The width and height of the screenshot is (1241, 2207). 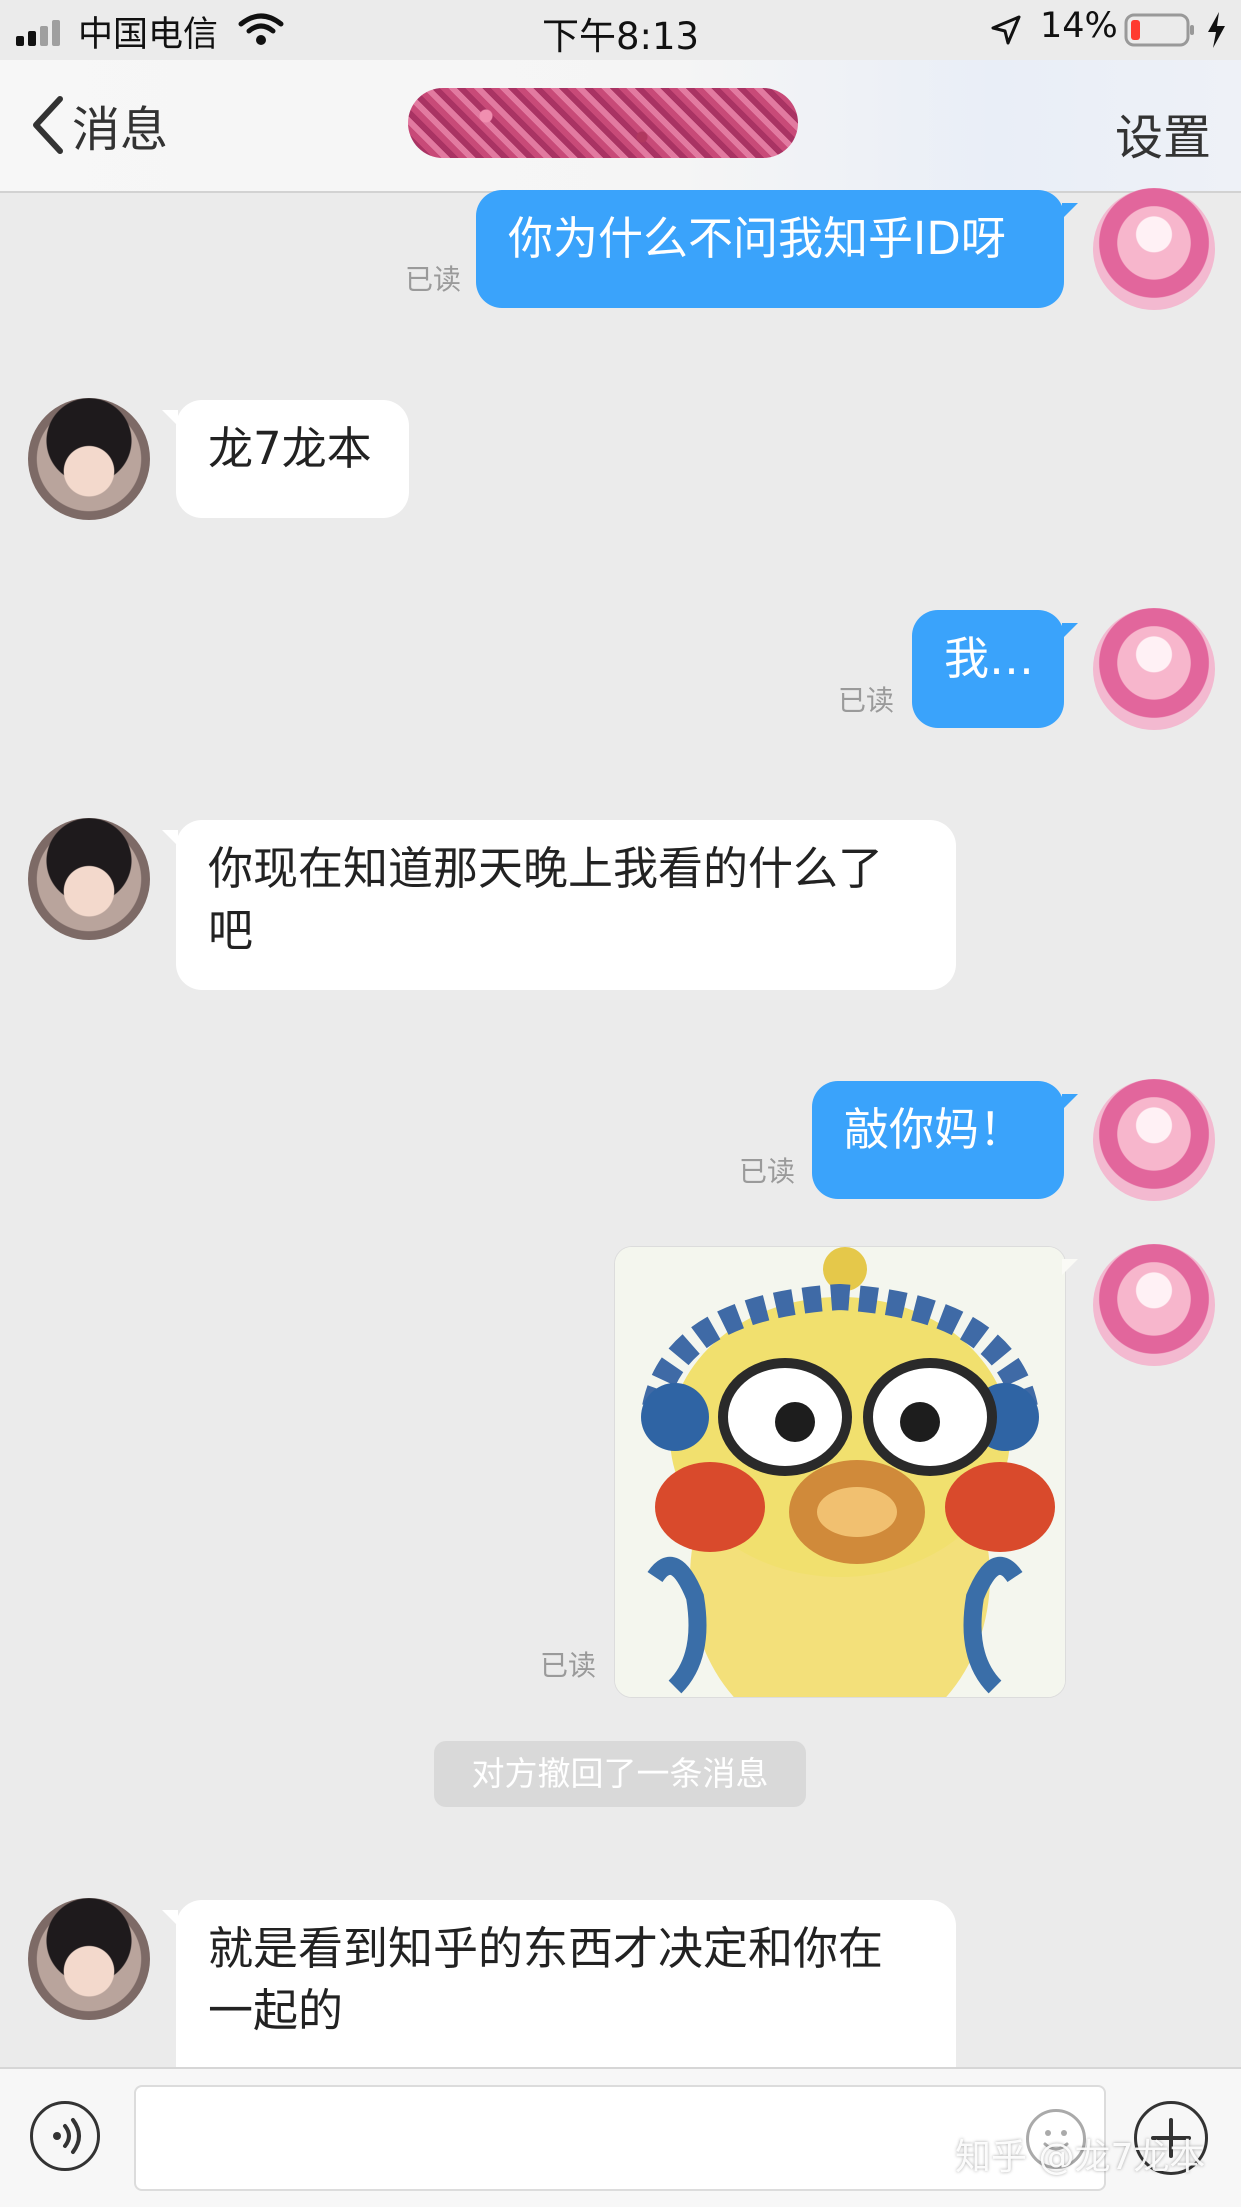 I want to click on duck-sticker-image, so click(x=840, y=1472).